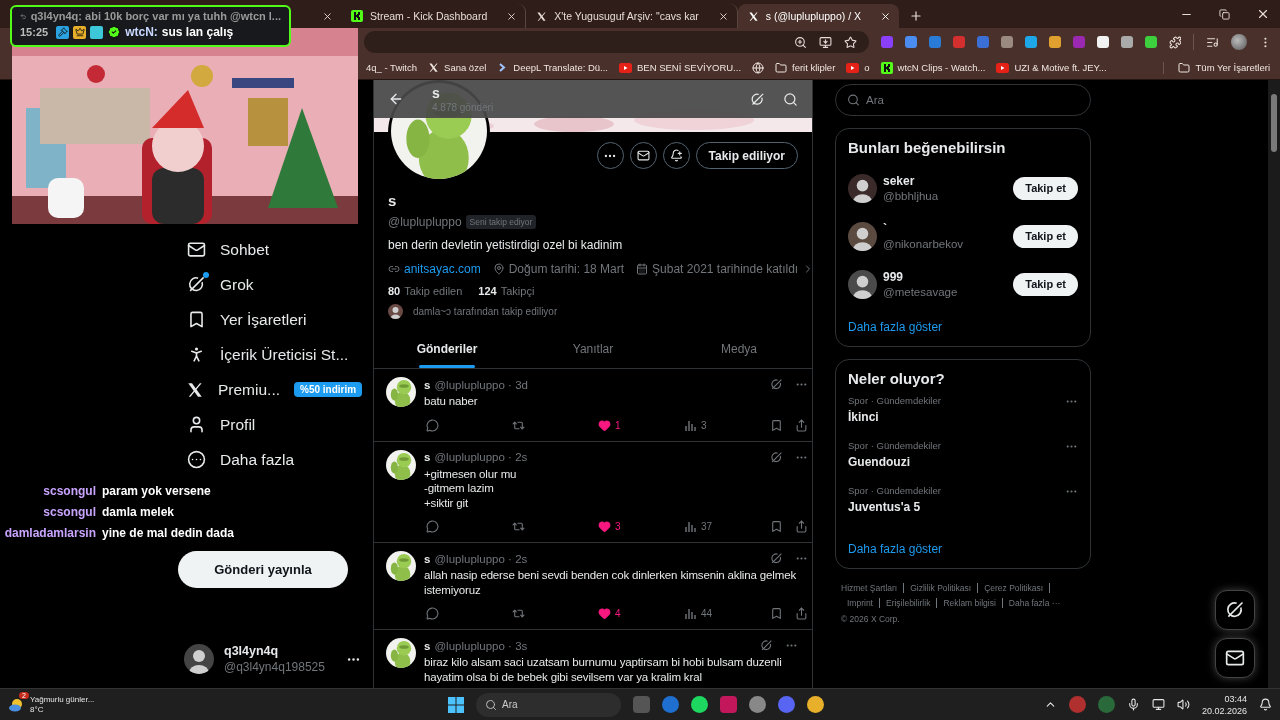 The height and width of the screenshot is (720, 1280). What do you see at coordinates (850, 42) in the screenshot?
I see `star-icon` at bounding box center [850, 42].